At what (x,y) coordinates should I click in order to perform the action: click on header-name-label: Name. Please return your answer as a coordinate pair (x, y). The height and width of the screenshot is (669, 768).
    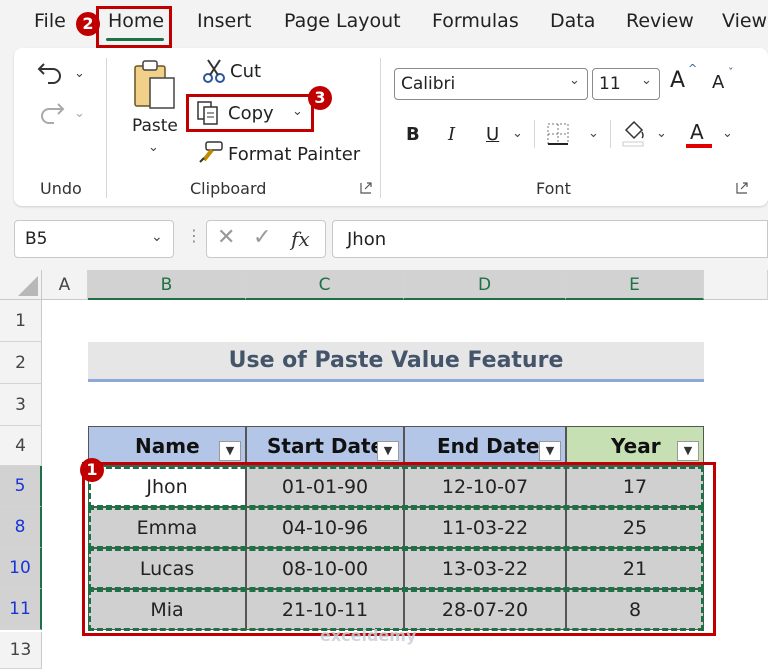
    Looking at the image, I should click on (167, 446).